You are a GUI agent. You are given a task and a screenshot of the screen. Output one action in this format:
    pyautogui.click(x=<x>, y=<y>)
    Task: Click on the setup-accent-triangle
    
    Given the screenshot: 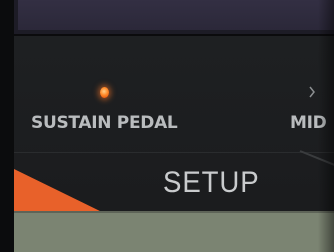 What is the action you would take?
    pyautogui.click(x=59, y=191)
    